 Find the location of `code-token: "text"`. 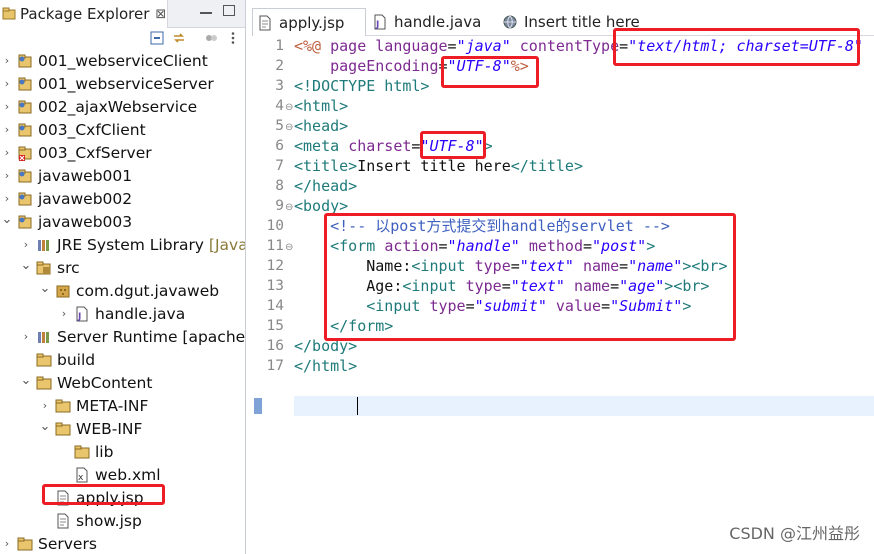

code-token: "text" is located at coordinates (546, 266).